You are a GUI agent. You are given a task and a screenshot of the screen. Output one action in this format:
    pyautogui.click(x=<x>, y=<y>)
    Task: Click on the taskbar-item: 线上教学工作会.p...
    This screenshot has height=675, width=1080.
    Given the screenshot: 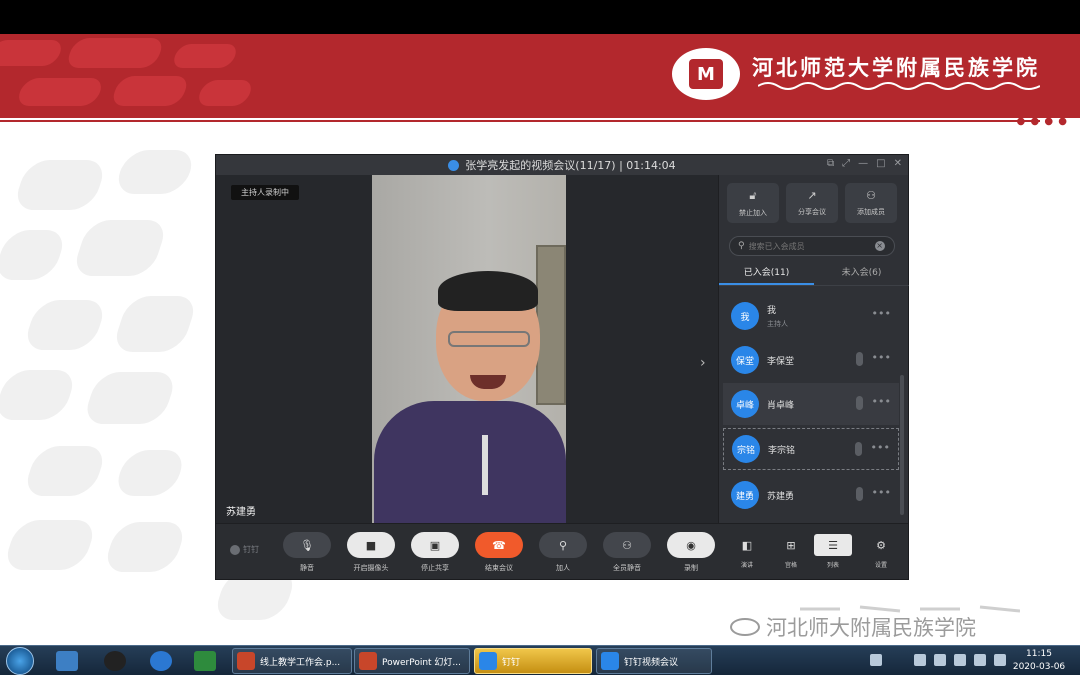 What is the action you would take?
    pyautogui.click(x=292, y=661)
    